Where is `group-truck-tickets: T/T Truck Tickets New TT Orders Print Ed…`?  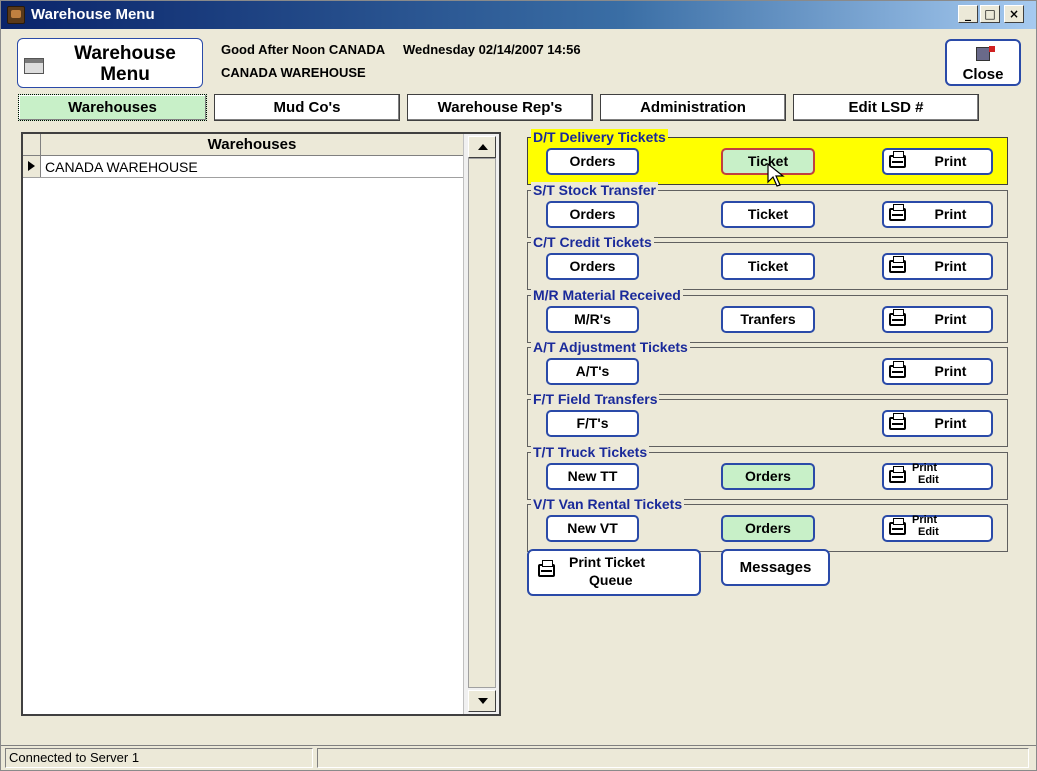 group-truck-tickets: T/T Truck Tickets New TT Orders Print Ed… is located at coordinates (767, 472).